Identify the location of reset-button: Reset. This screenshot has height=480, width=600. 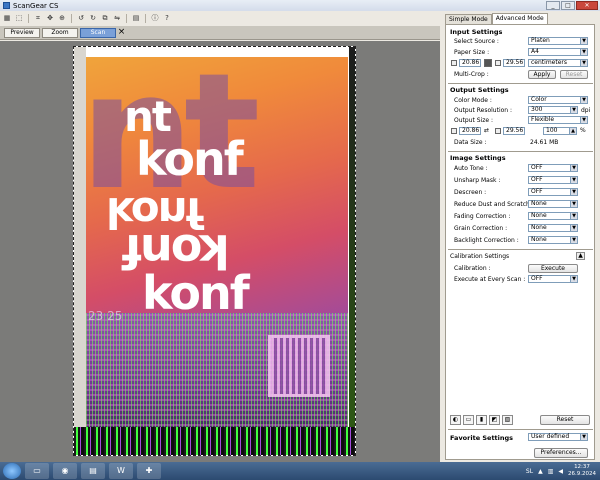
(565, 420).